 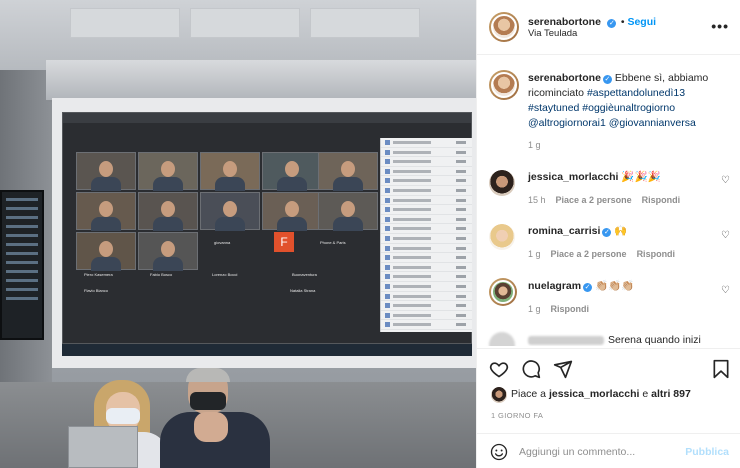 I want to click on location-link: Via Teulada, so click(x=552, y=33).